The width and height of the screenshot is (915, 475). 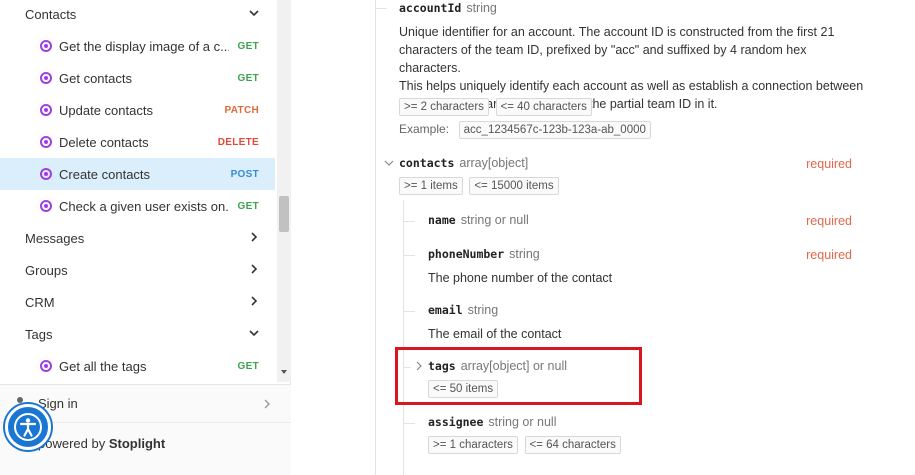 I want to click on sidebar-item-label: Update contacts, so click(x=106, y=110).